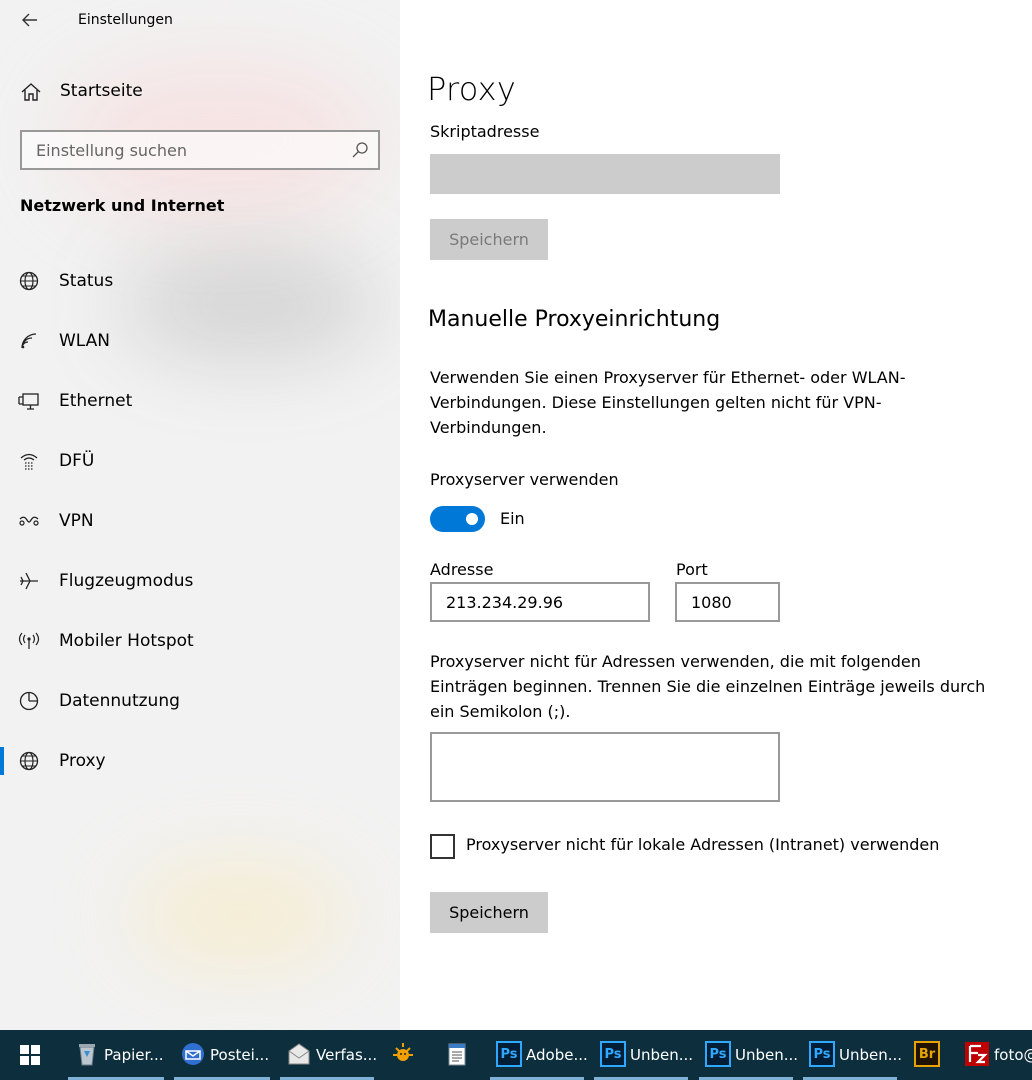 Image resolution: width=1032 pixels, height=1080 pixels. I want to click on sidebar-item-dfue: DFÜ, so click(200, 461).